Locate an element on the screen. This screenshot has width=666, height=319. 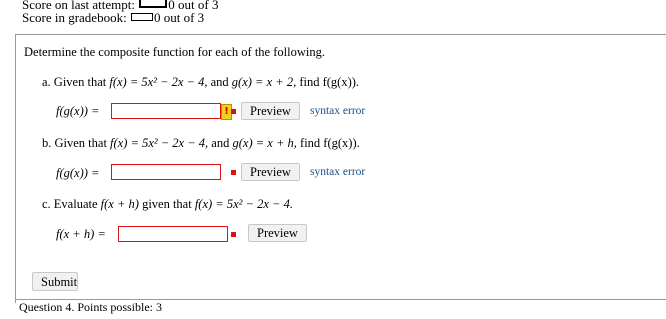
part-b-lhs: f(g(x)) = is located at coordinates (78, 173).